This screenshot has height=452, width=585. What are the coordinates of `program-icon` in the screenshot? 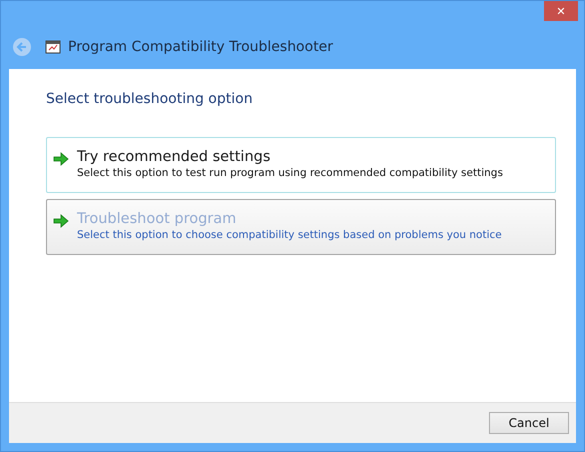 It's located at (53, 47).